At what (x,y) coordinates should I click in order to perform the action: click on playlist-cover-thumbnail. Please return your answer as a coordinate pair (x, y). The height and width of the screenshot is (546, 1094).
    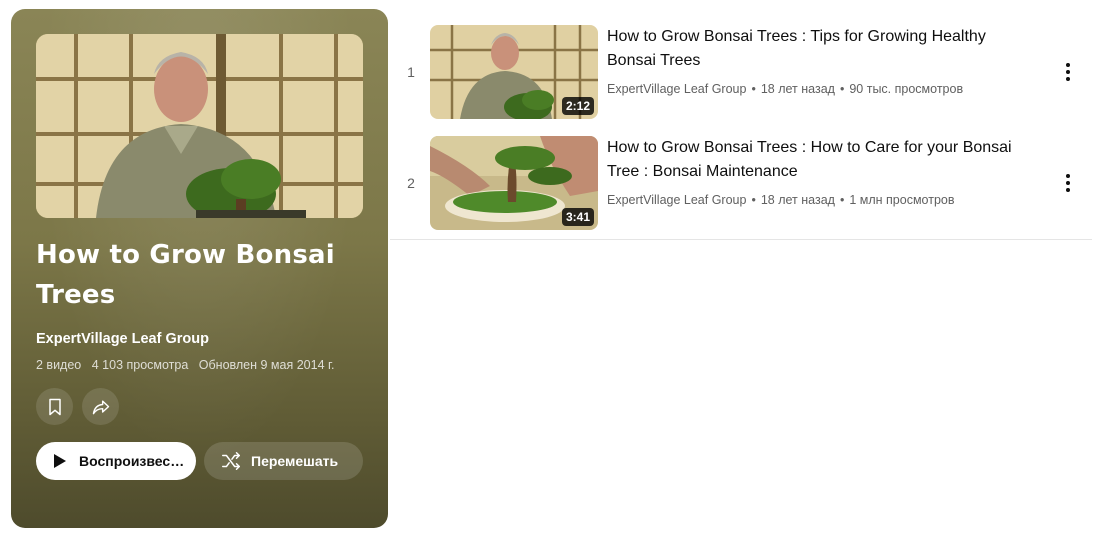
    Looking at the image, I should click on (199, 126).